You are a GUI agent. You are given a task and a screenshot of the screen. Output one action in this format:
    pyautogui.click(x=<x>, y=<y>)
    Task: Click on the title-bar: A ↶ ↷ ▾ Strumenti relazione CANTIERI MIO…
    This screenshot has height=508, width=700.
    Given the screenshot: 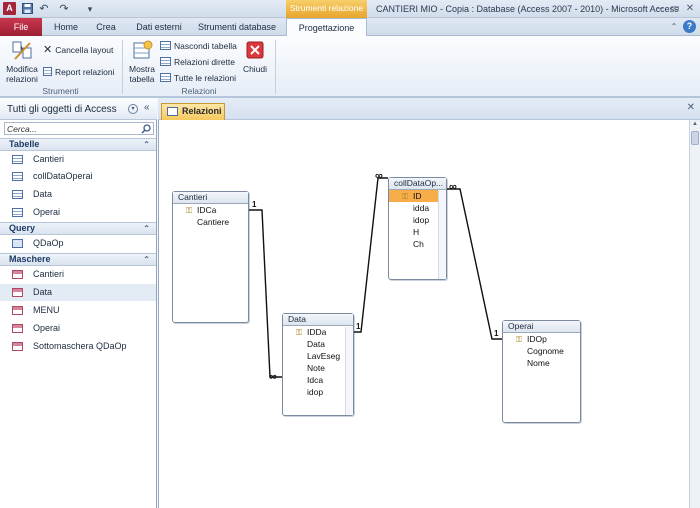 What is the action you would take?
    pyautogui.click(x=350, y=9)
    